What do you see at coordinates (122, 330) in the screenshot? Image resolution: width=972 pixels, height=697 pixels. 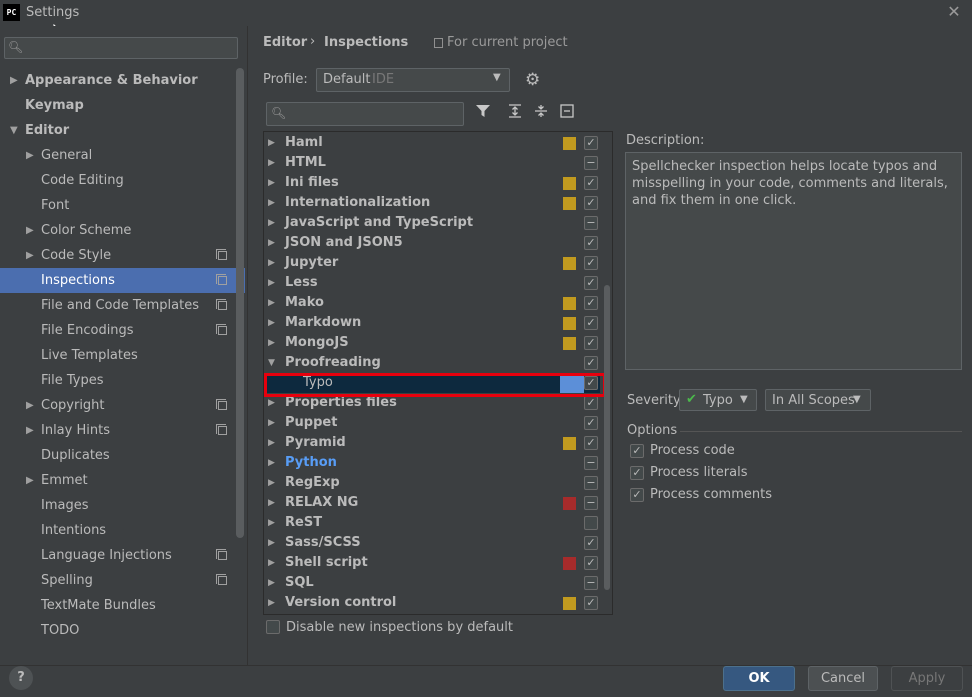 I see `sidebar-item: File Encodings` at bounding box center [122, 330].